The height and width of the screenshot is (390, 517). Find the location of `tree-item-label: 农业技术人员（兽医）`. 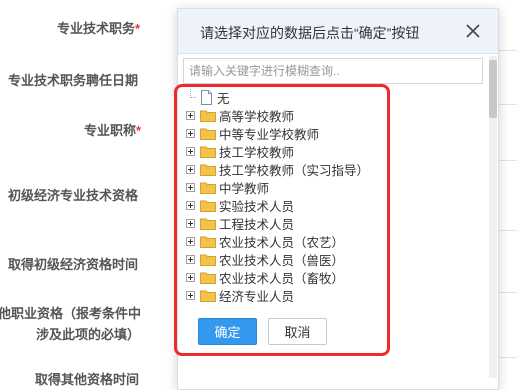

tree-item-label: 农业技术人员（兽医） is located at coordinates (282, 260).